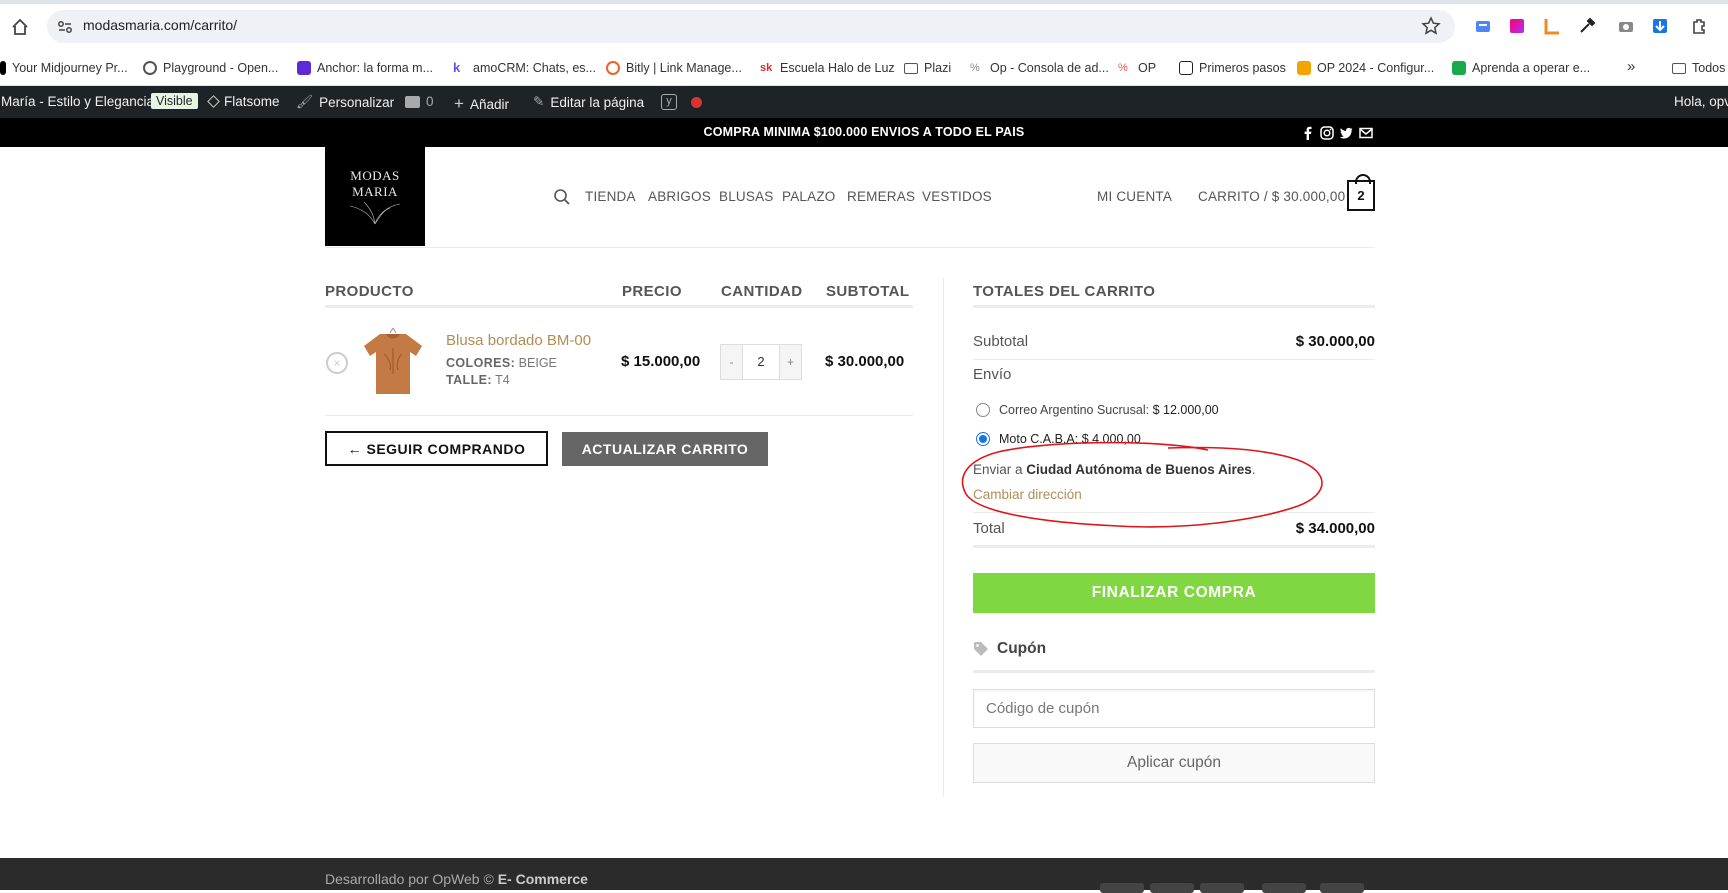 The width and height of the screenshot is (1728, 893). Describe the element at coordinates (562, 197) in the screenshot. I see `search-icon` at that location.